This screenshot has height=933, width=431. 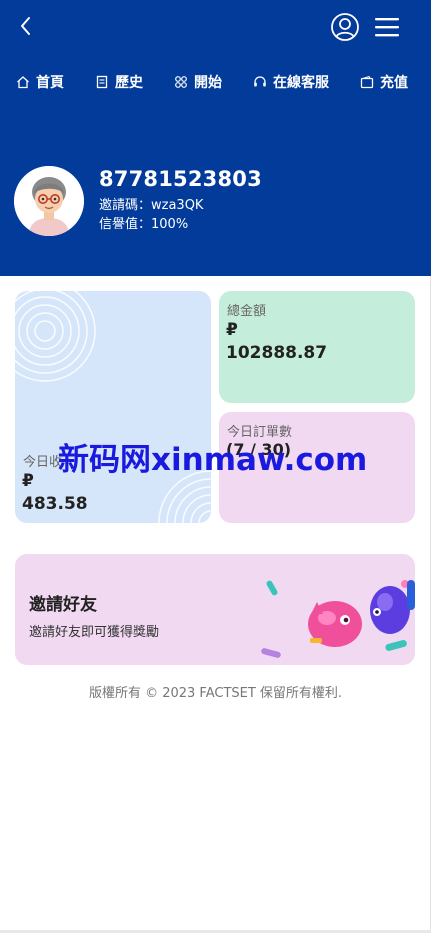 I want to click on nav-item-history: 歷史, so click(x=119, y=82).